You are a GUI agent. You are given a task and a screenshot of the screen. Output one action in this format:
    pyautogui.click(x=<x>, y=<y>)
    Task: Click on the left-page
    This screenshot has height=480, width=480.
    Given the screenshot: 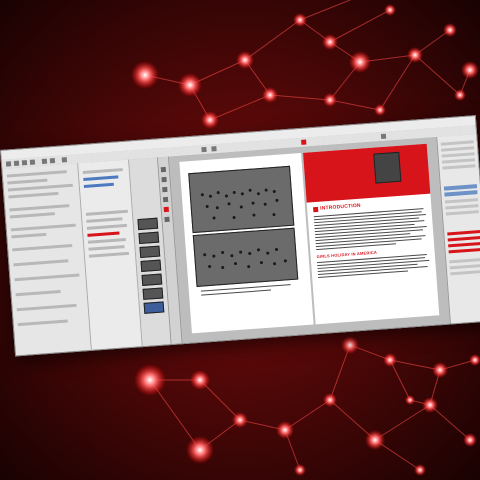 What is the action you would take?
    pyautogui.click(x=246, y=243)
    